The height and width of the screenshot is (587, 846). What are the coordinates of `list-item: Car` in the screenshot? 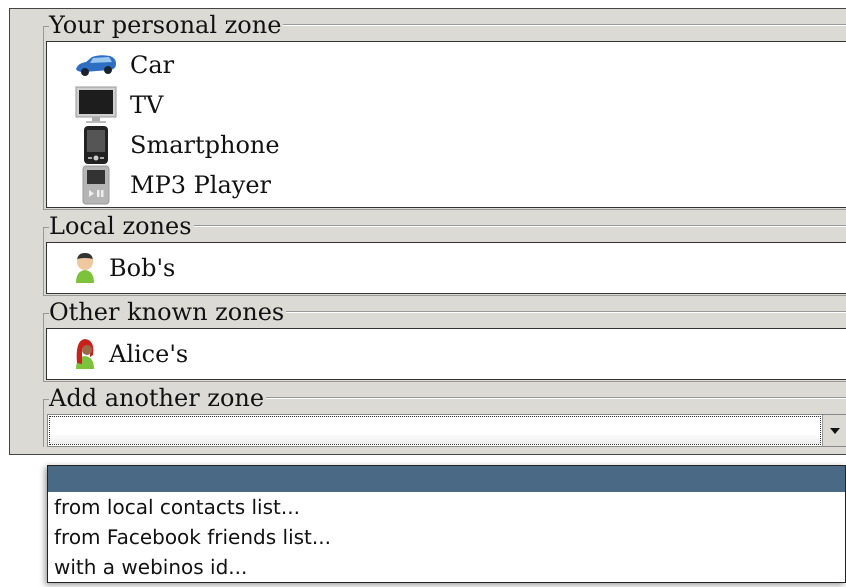 It's located at (152, 65).